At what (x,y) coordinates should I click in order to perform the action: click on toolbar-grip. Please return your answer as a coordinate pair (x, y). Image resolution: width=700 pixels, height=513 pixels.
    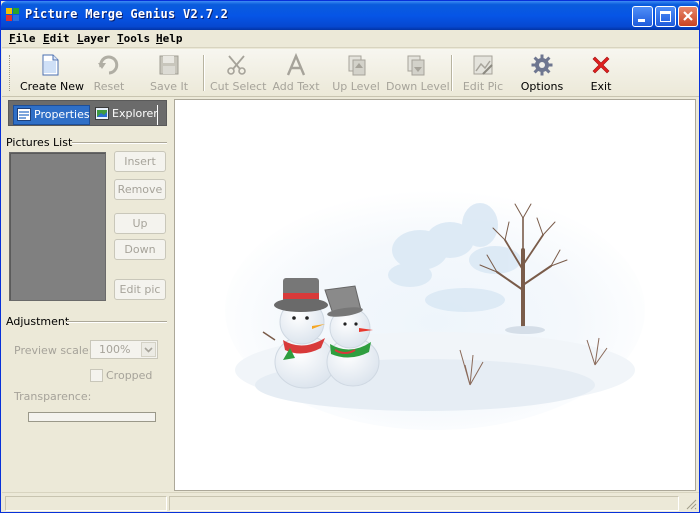
    Looking at the image, I should click on (10, 73).